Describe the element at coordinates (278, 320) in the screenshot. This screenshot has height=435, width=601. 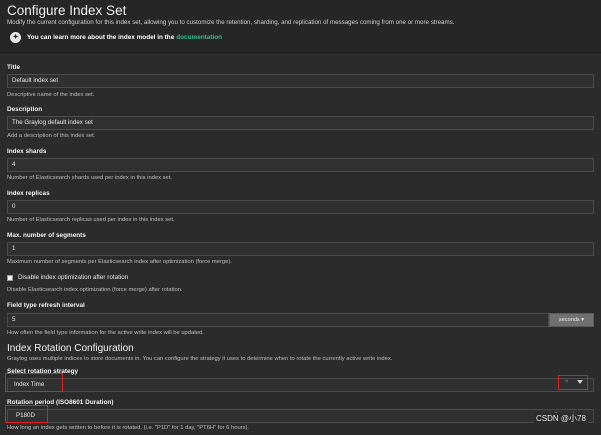
I see `refresh-input: 5` at that location.